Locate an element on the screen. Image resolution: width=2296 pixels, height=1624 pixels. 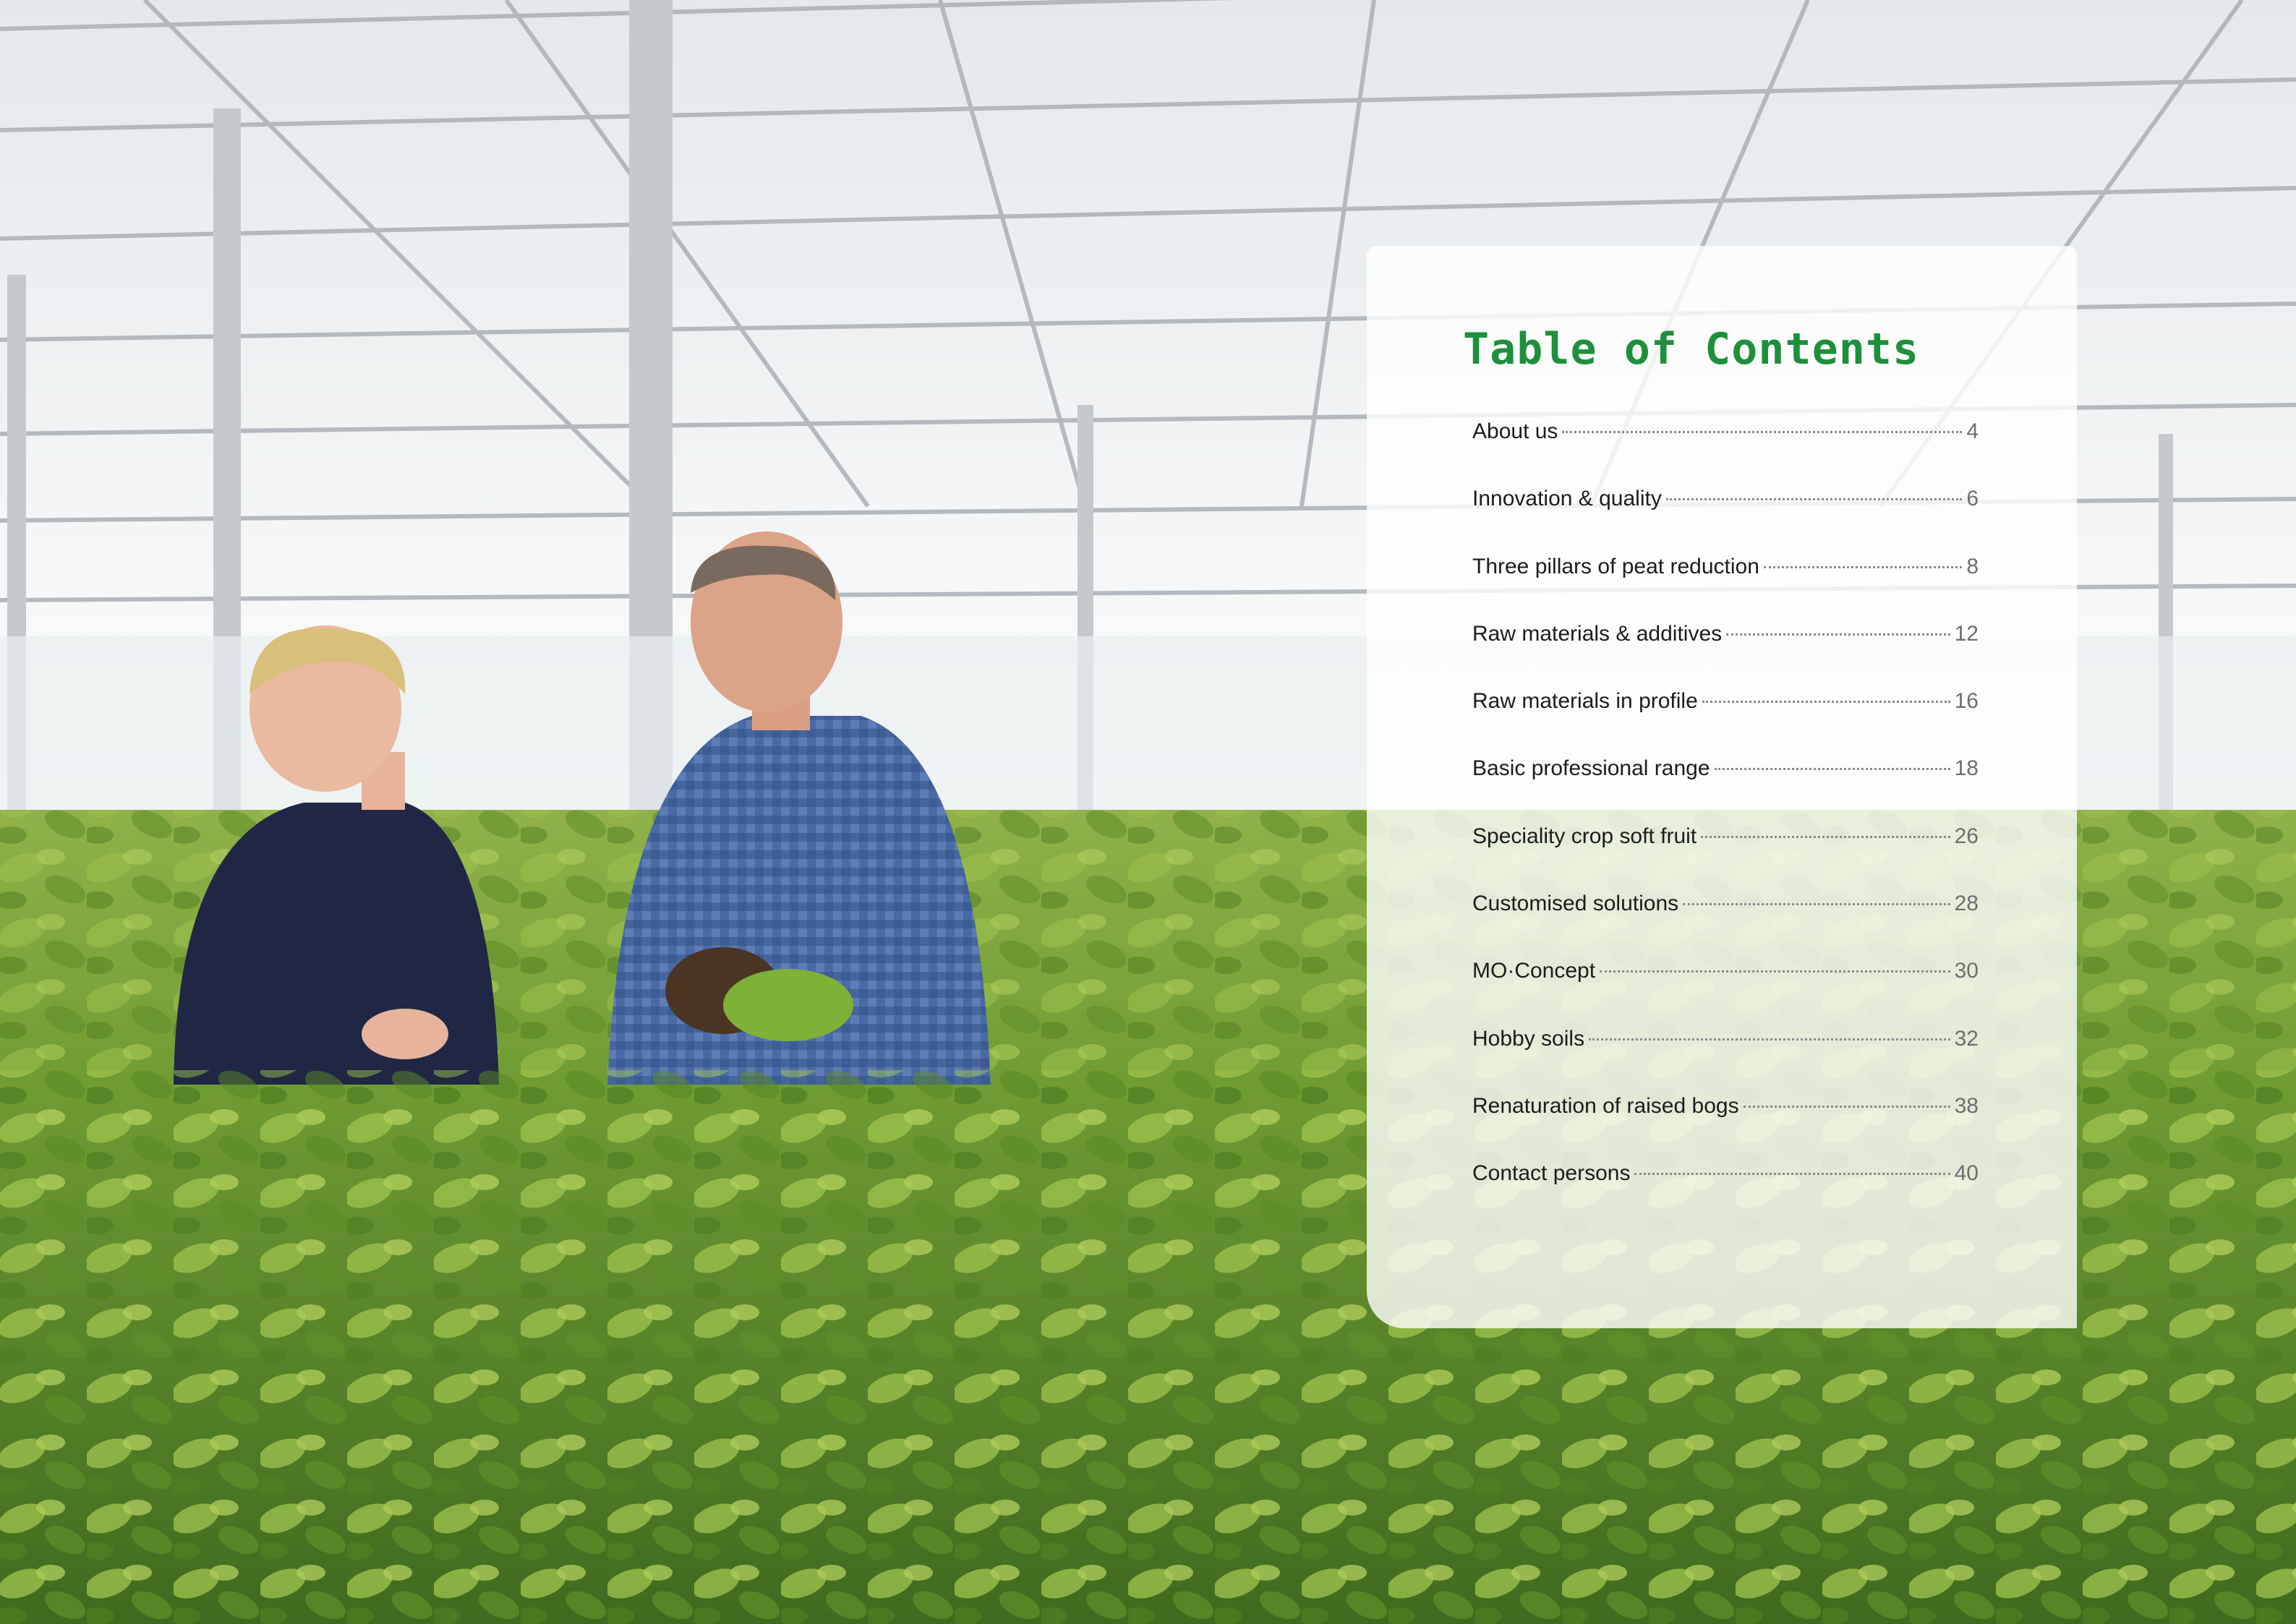
toc-entry-label: Contact persons is located at coordinates (1551, 1173).